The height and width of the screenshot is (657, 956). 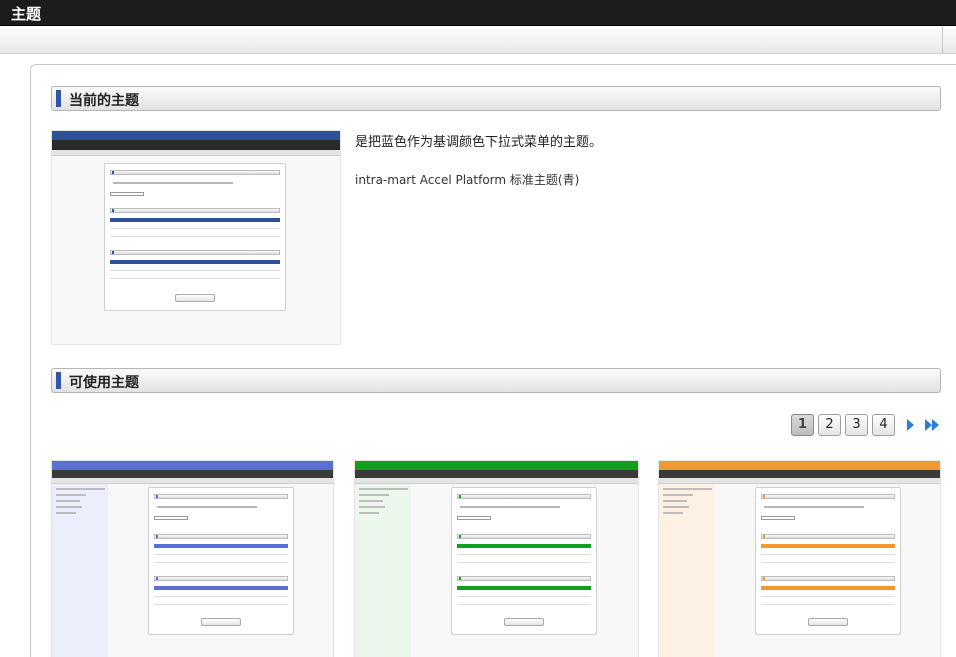 I want to click on toolbar-divider, so click(x=942, y=40).